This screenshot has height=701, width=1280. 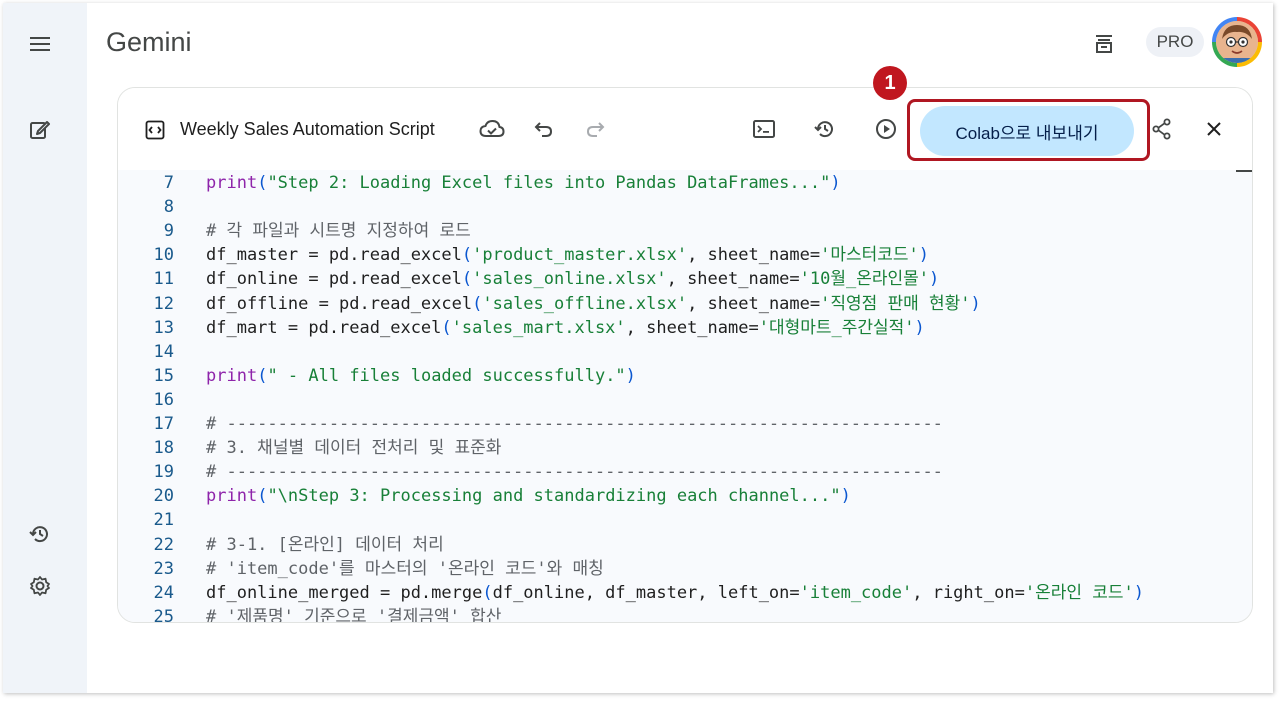 I want to click on line-number: 15, so click(x=163, y=375).